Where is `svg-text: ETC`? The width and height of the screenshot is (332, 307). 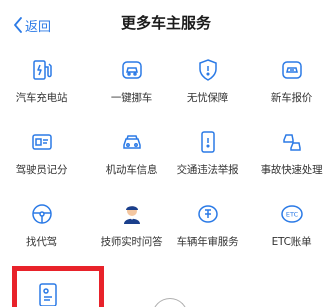
svg-text: ETC is located at coordinates (291, 215).